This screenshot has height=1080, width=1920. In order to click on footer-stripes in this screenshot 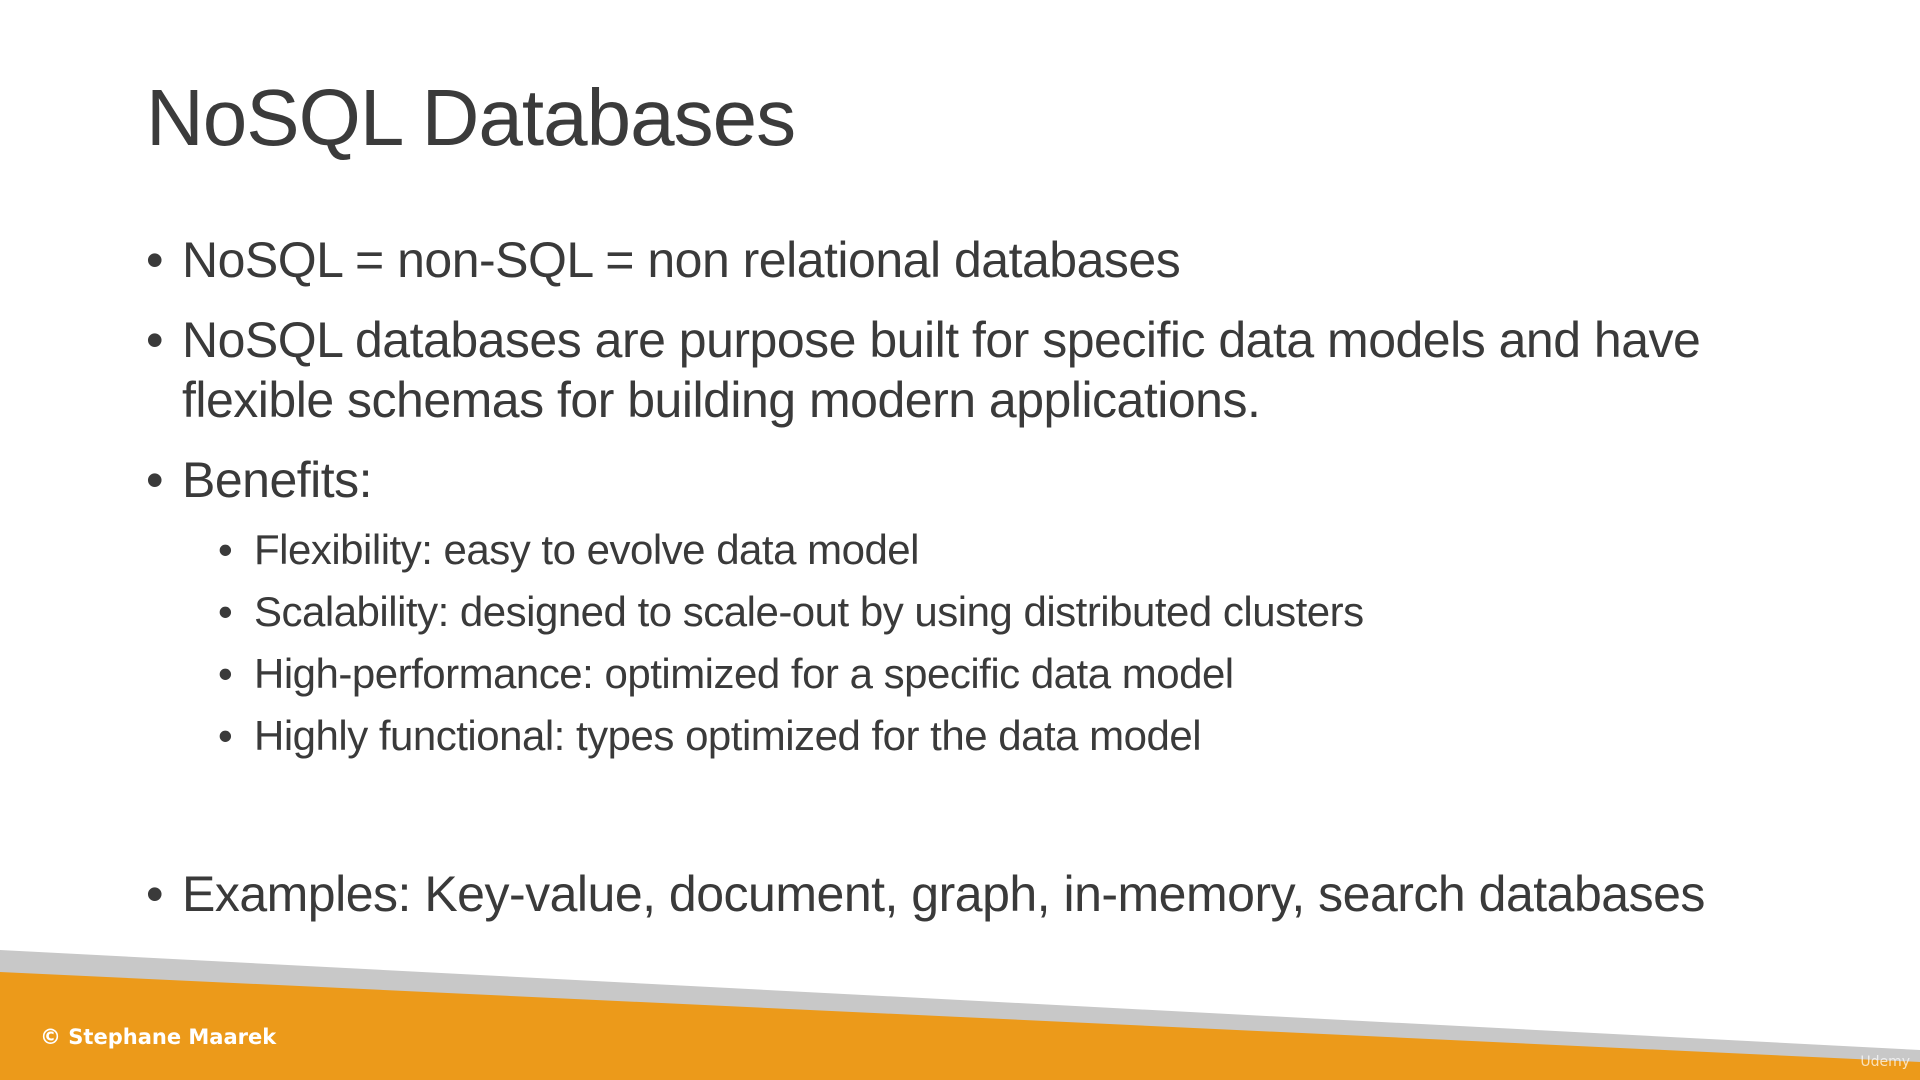, I will do `click(960, 1015)`.